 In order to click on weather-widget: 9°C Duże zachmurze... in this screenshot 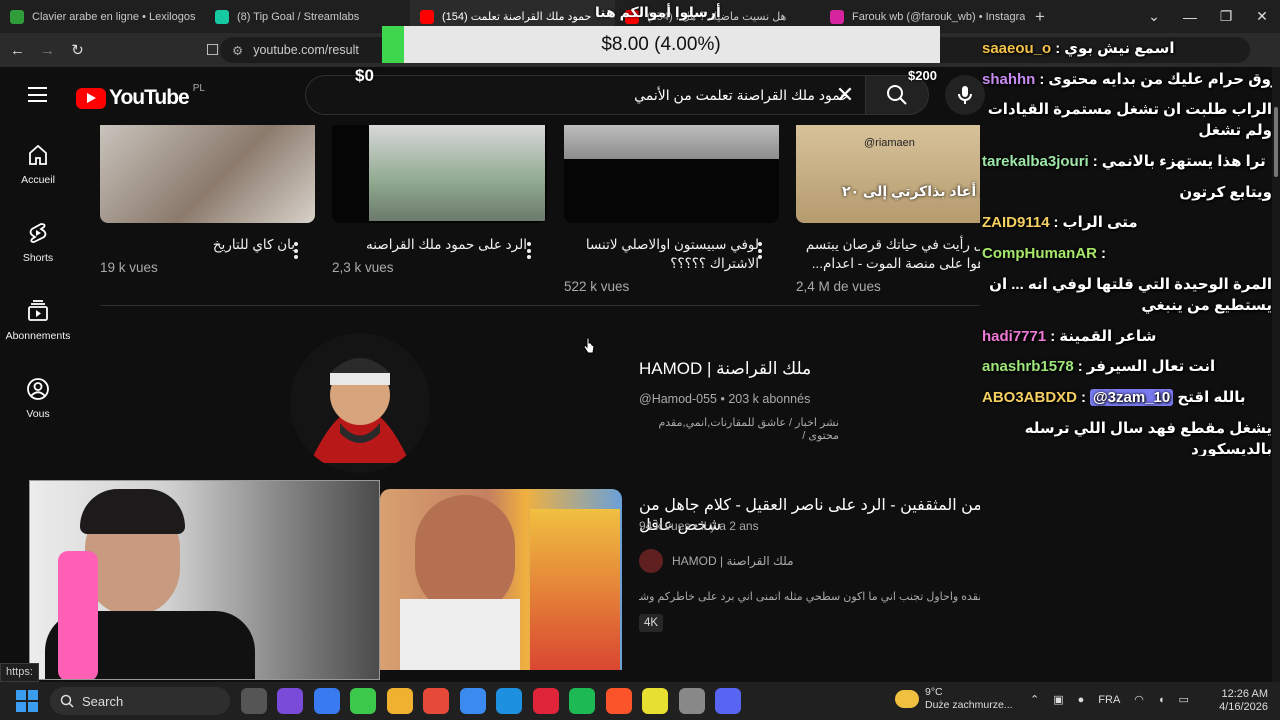, I will do `click(954, 699)`.